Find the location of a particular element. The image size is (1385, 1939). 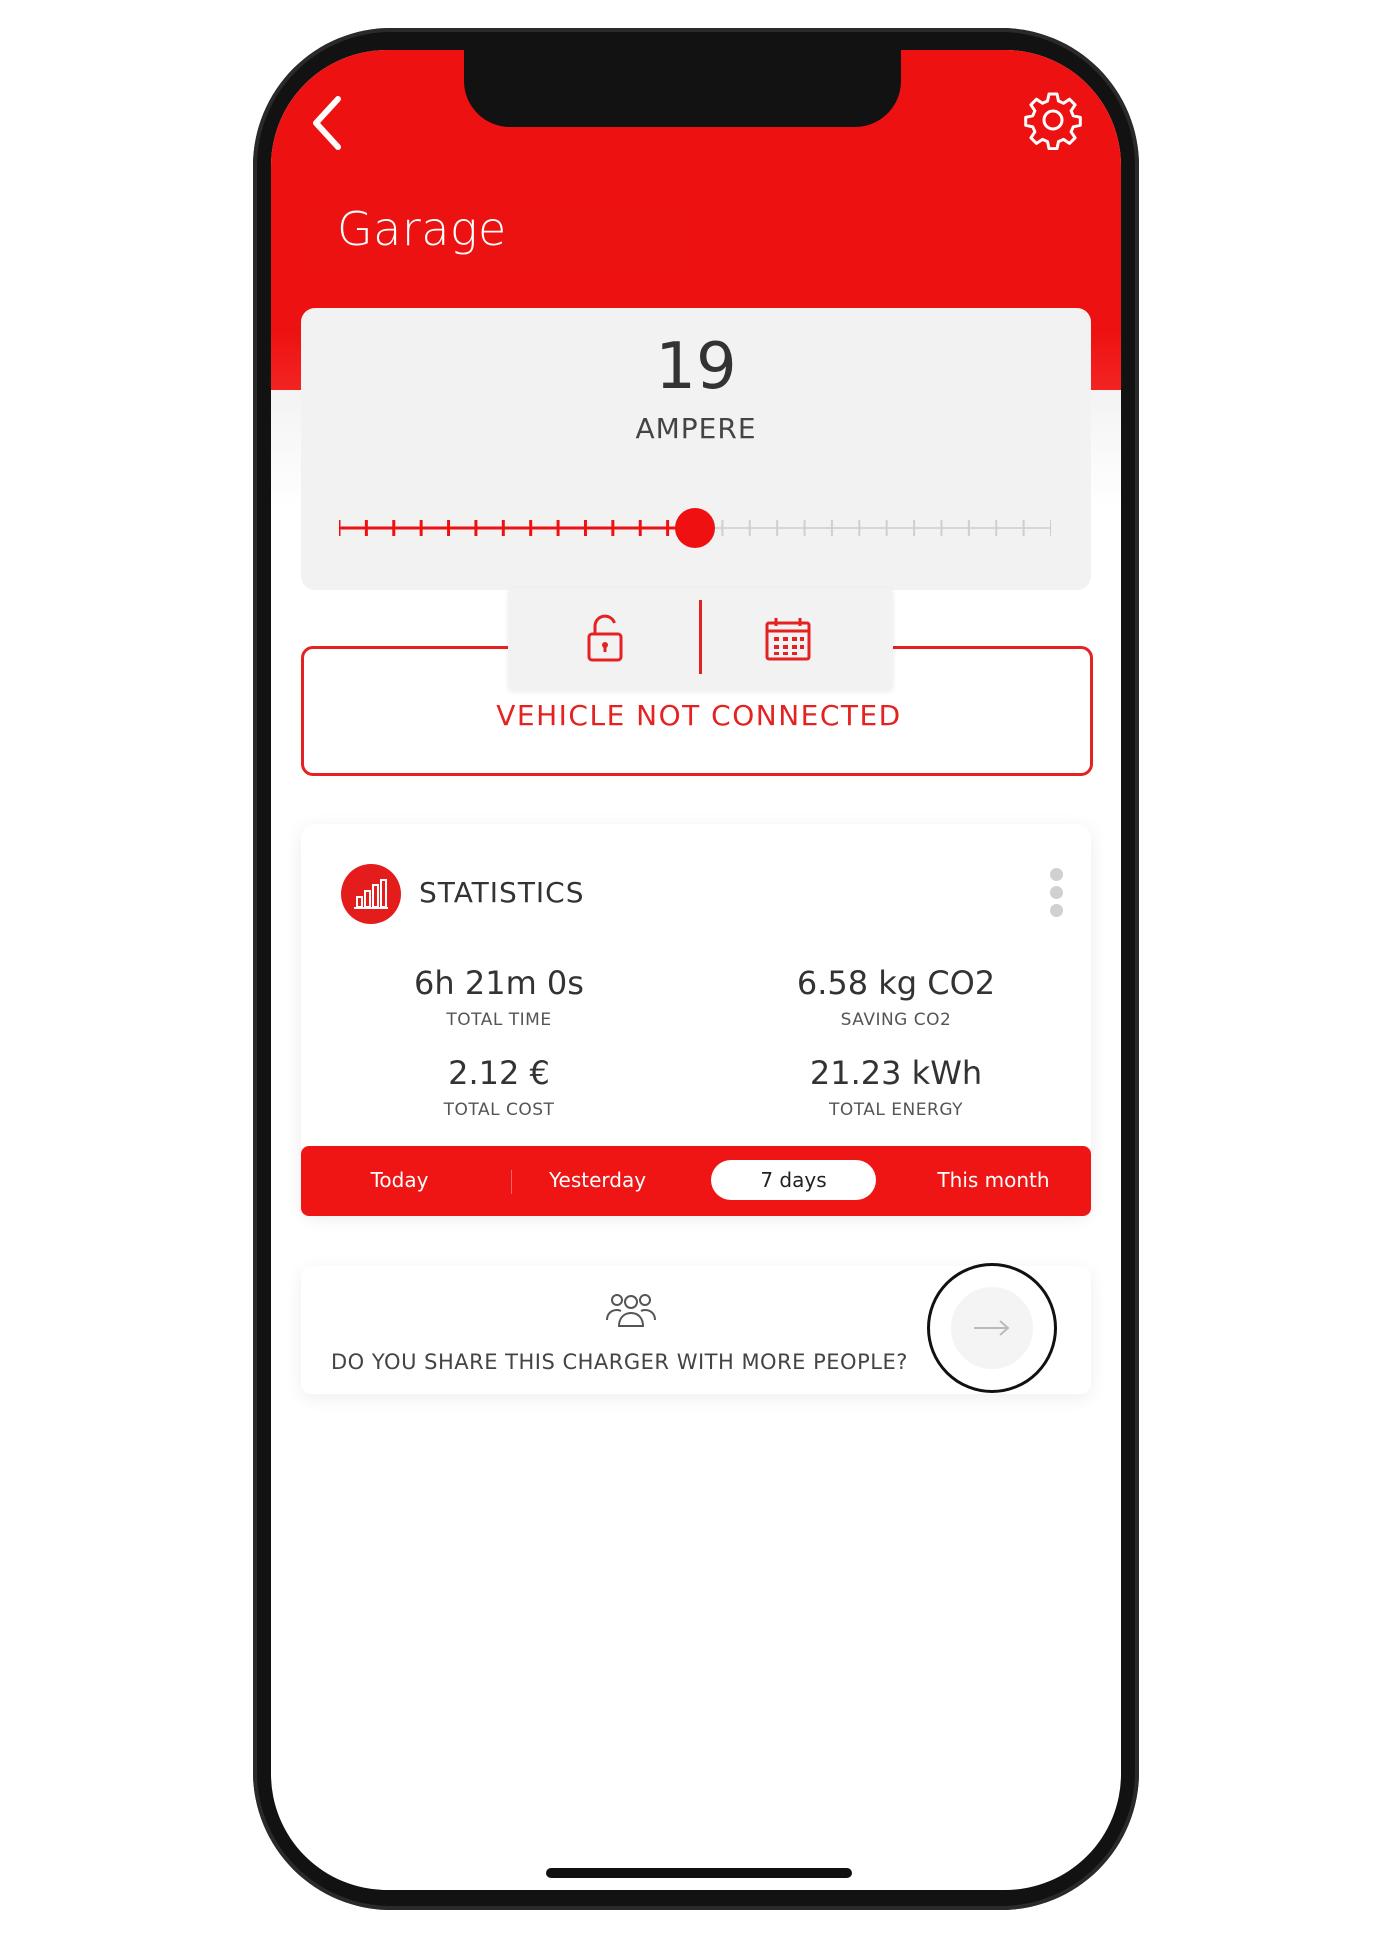

ampere-slider is located at coordinates (695, 528).